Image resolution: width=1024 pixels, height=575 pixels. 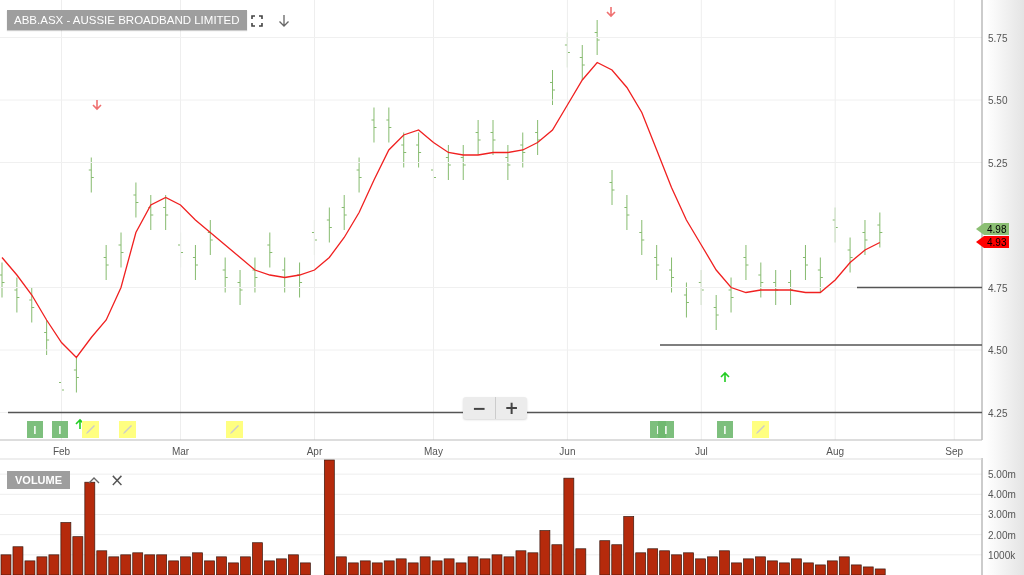 I want to click on axis-label: 5.00m, so click(x=1002, y=475).